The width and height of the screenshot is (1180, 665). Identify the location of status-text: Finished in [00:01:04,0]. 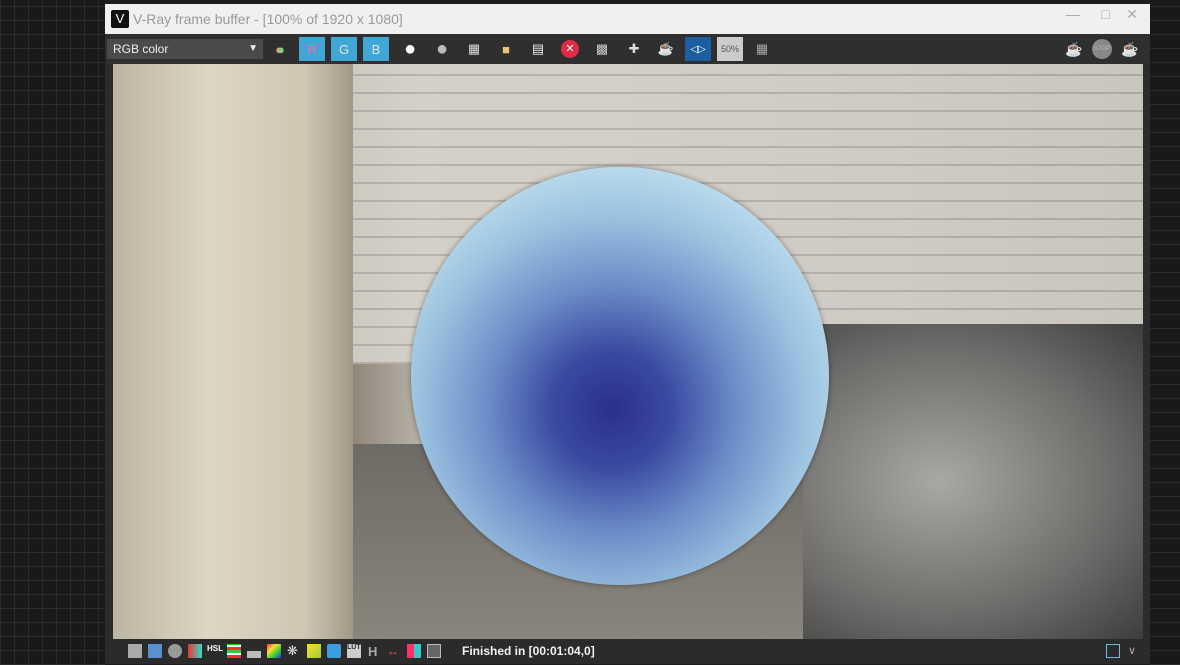
(528, 651).